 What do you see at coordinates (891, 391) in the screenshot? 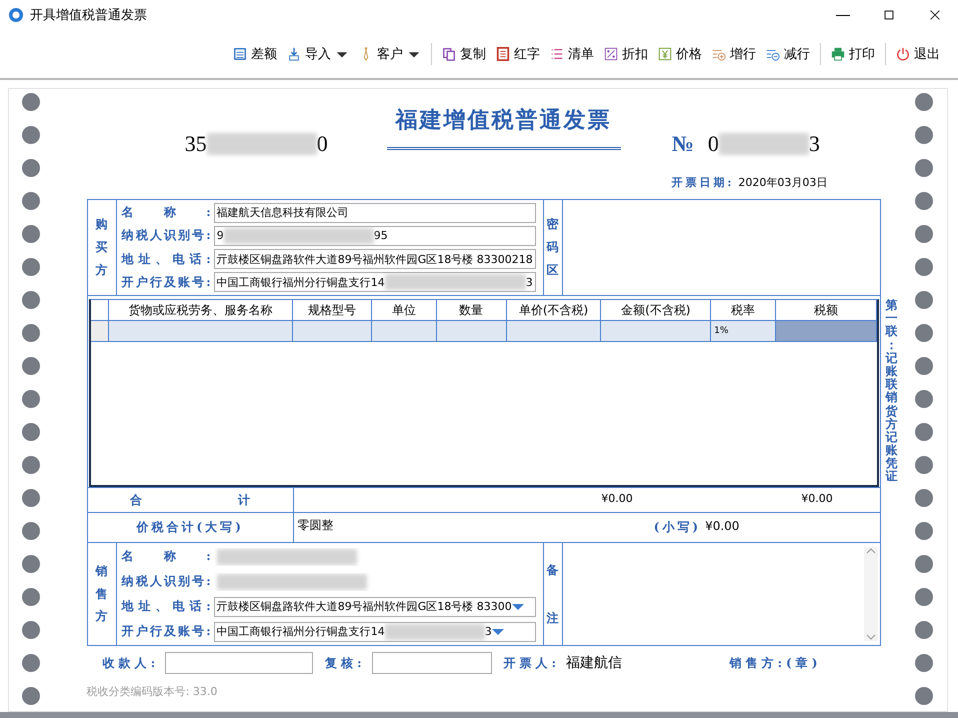
I see `copy-note: 第一联：记账联销货方记账凭证` at bounding box center [891, 391].